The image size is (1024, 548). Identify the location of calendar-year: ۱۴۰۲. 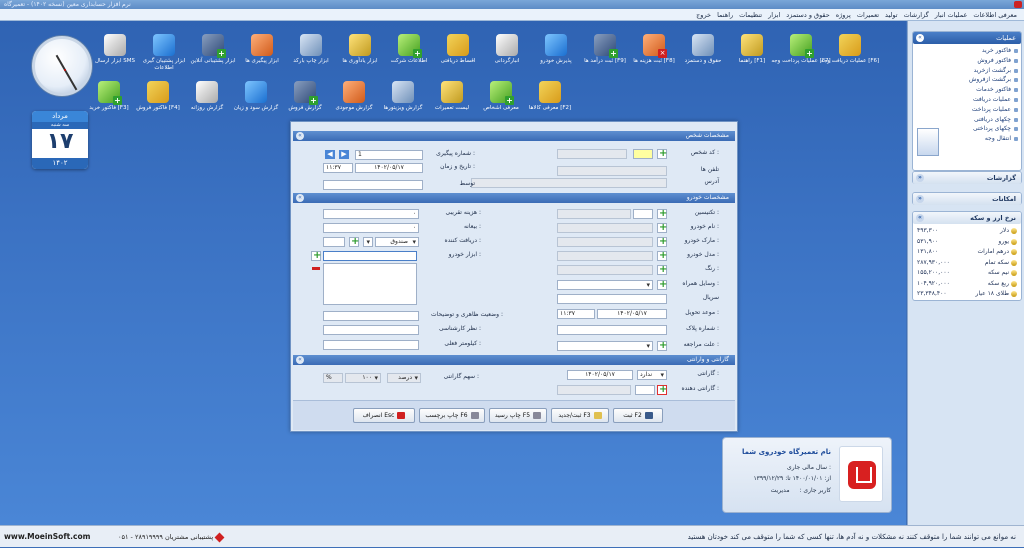
(60, 163).